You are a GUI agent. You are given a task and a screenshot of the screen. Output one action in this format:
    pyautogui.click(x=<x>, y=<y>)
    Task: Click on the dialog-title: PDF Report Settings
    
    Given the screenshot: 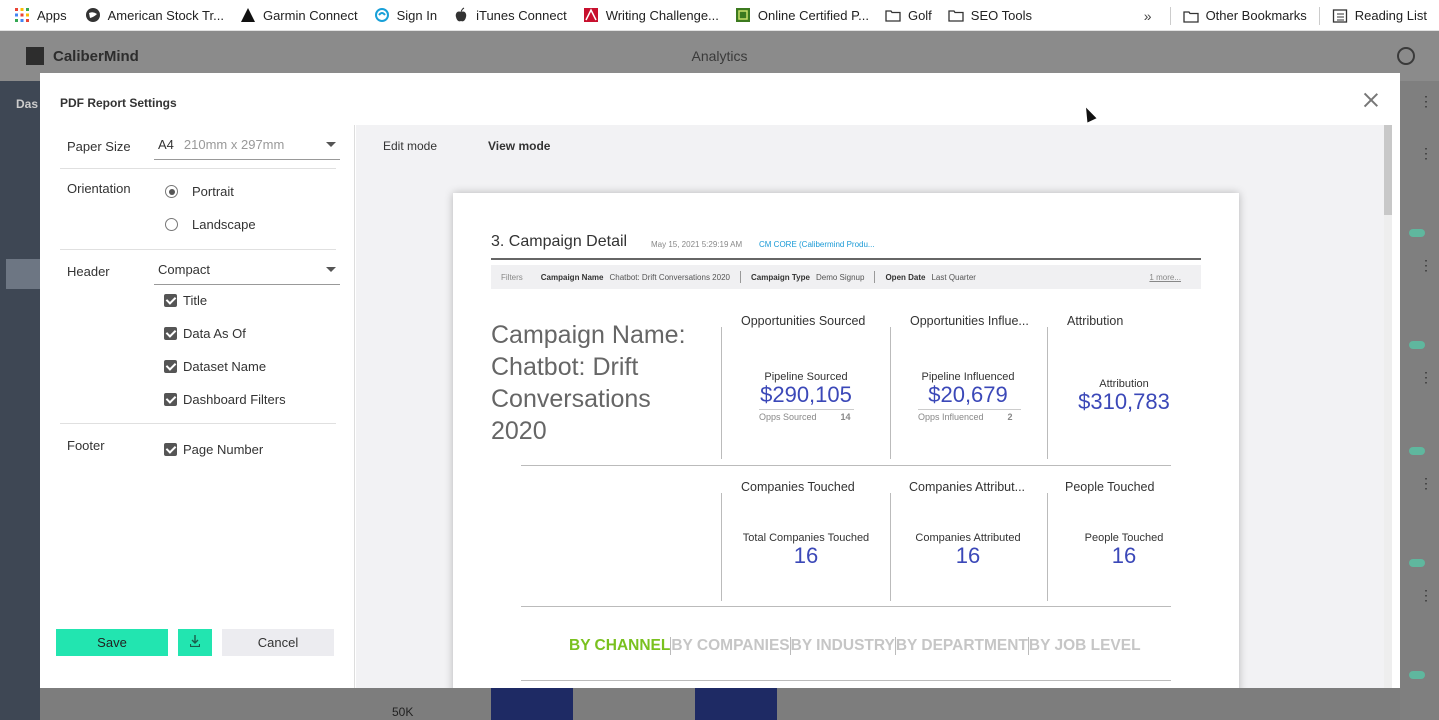 What is the action you would take?
    pyautogui.click(x=118, y=103)
    